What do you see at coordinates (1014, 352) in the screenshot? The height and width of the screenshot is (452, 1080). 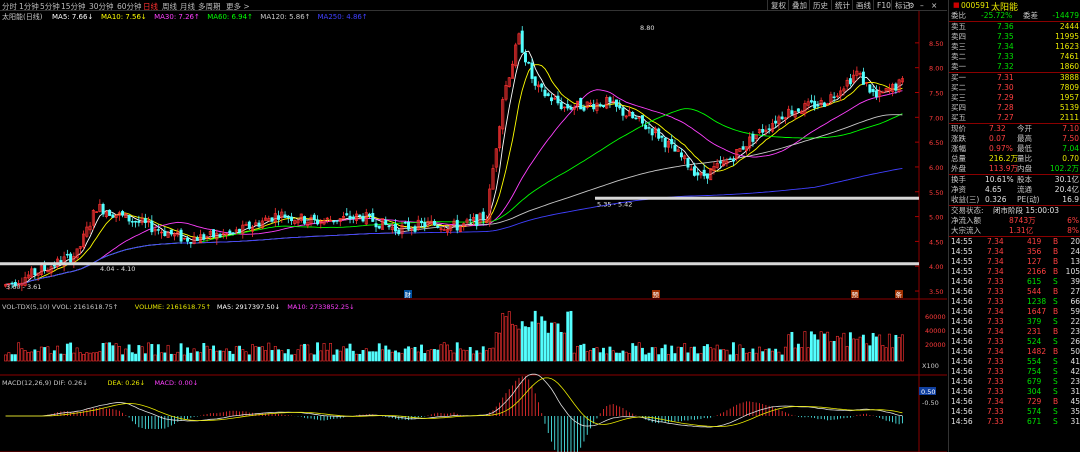 I see `tick-row-11: 14:56 7.34 1482 B 50` at bounding box center [1014, 352].